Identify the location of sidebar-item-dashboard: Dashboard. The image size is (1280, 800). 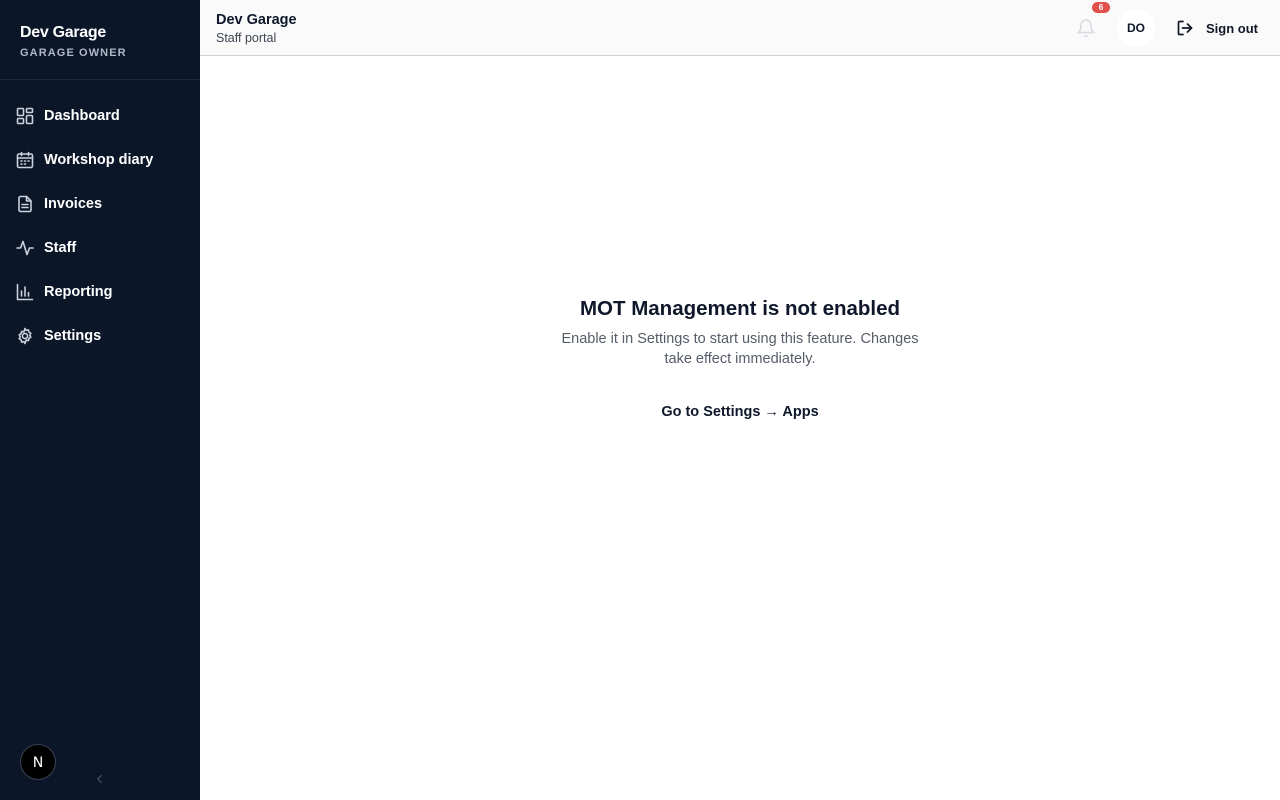
(100, 116).